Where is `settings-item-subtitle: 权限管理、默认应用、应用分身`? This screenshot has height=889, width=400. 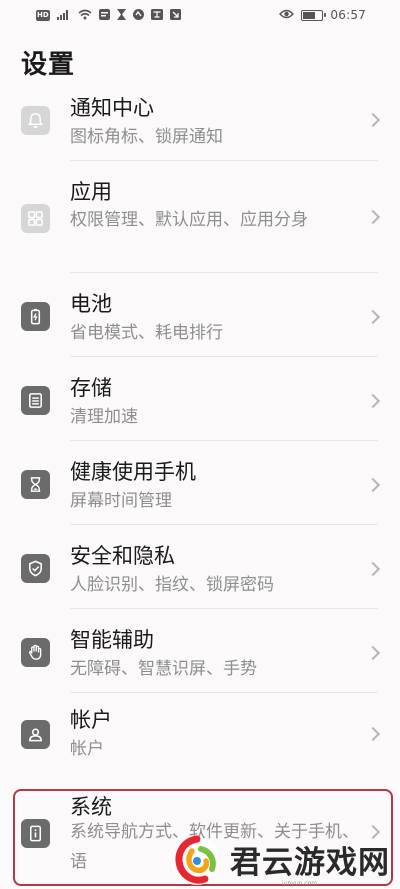
settings-item-subtitle: 权限管理、默认应用、应用分身 is located at coordinates (189, 220).